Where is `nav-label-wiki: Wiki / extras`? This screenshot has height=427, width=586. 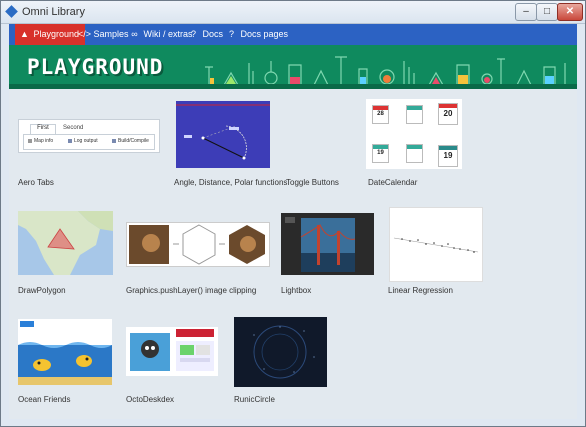 nav-label-wiki: Wiki / extras is located at coordinates (168, 34).